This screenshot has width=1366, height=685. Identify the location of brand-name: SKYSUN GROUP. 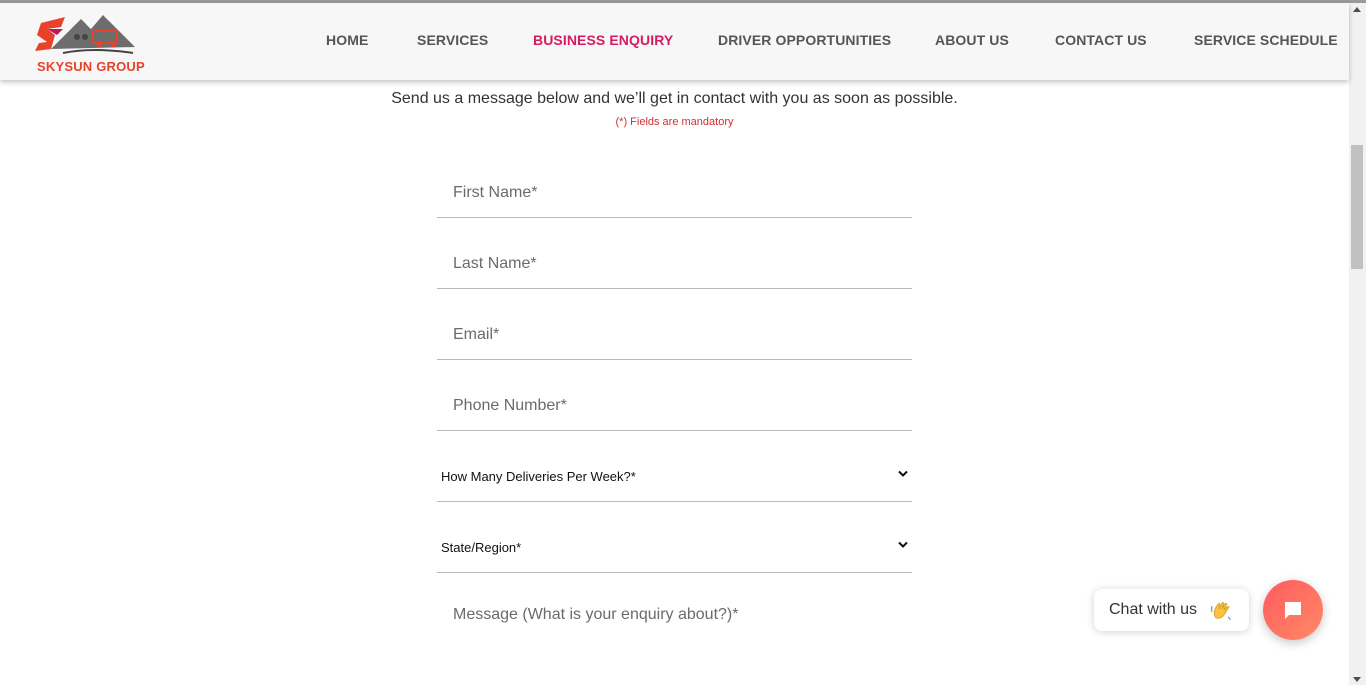
(91, 66).